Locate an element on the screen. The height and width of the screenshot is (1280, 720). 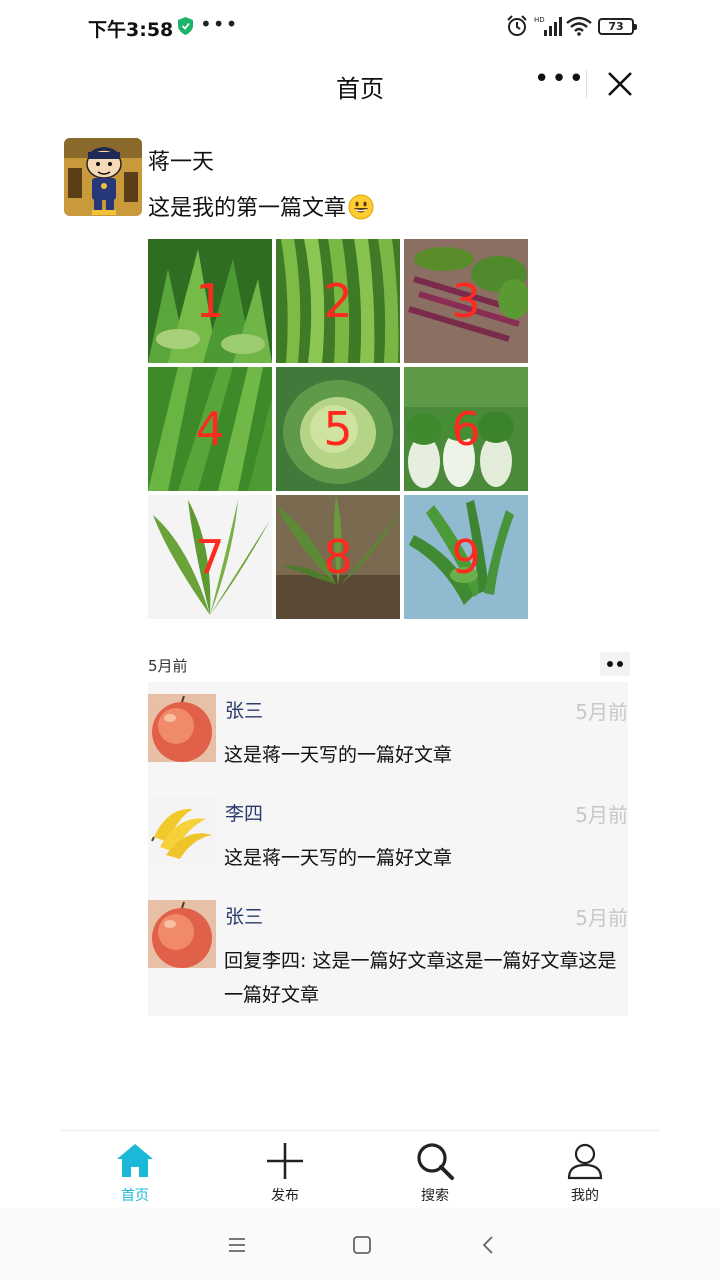
plus-icon is located at coordinates (285, 1161).